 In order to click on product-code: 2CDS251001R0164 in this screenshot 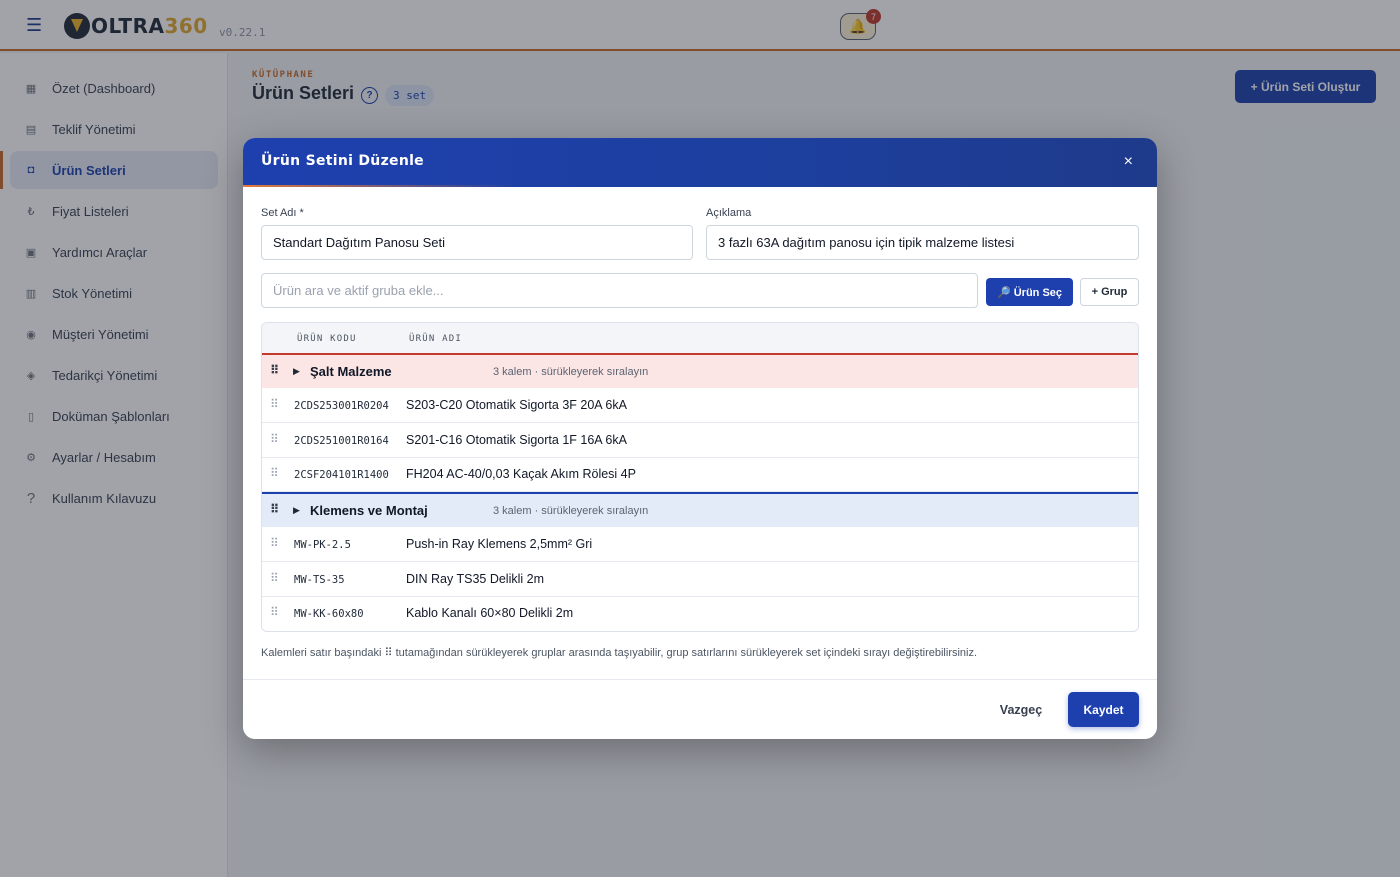, I will do `click(341, 441)`.